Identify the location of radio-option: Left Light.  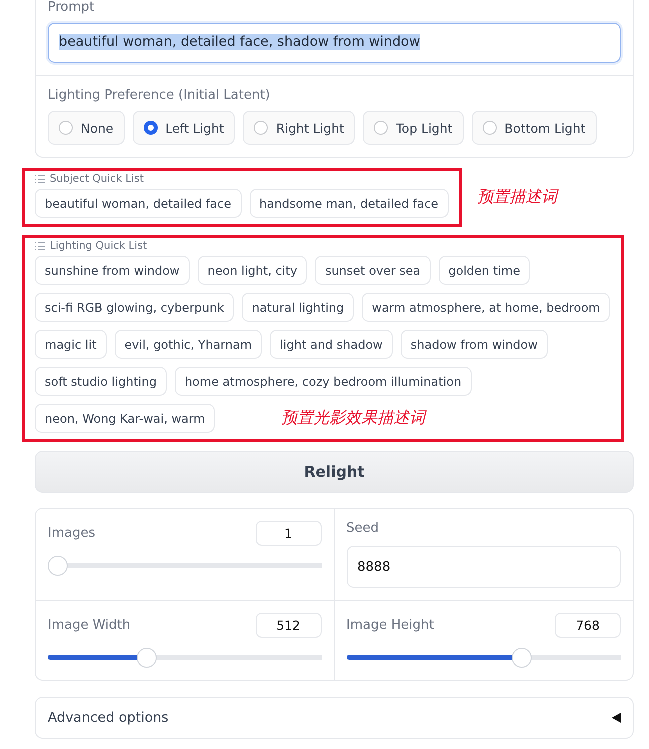
(184, 128).